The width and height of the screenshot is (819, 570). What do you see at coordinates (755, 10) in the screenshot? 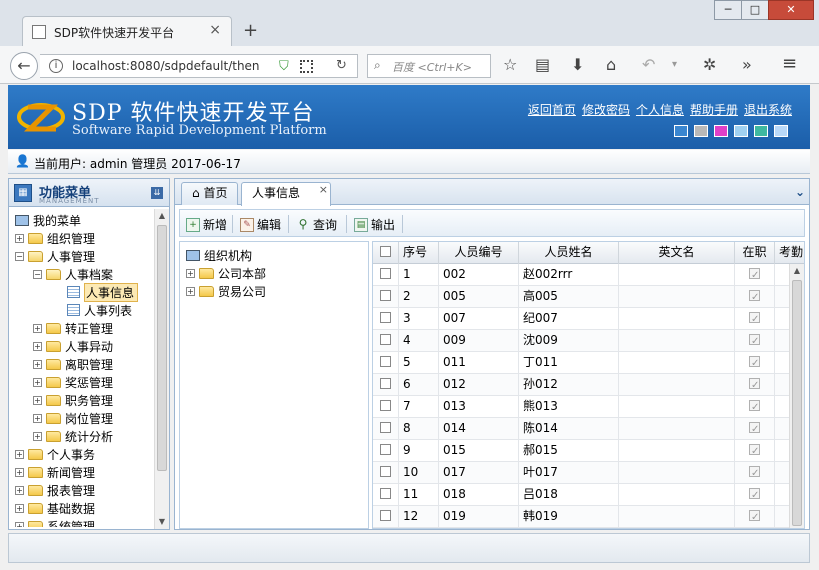
I see `maximize-button: □` at bounding box center [755, 10].